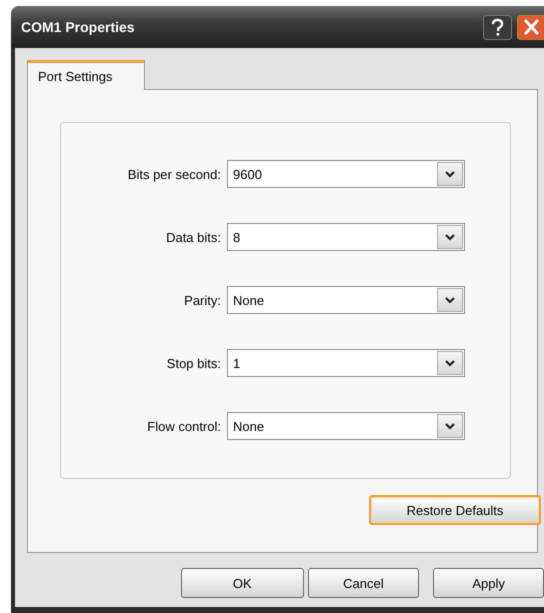 This screenshot has height=613, width=544. Describe the element at coordinates (497, 27) in the screenshot. I see `help-button` at that location.